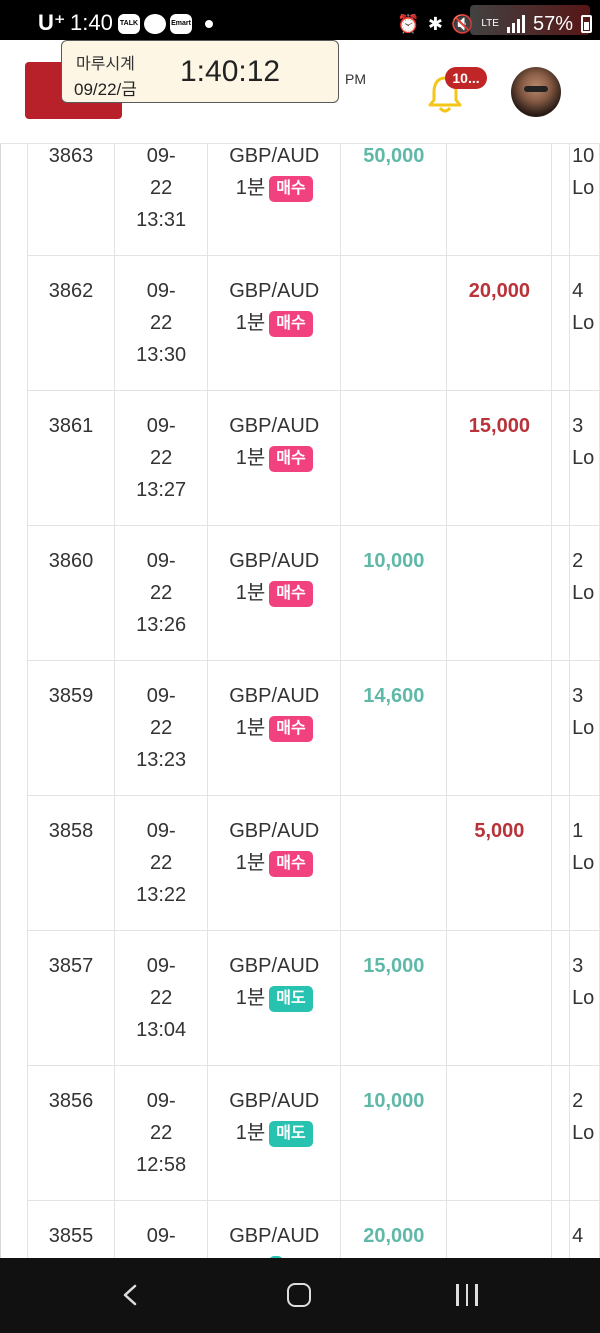 This screenshot has height=1333, width=600. I want to click on trade-id: 3857, so click(71, 998).